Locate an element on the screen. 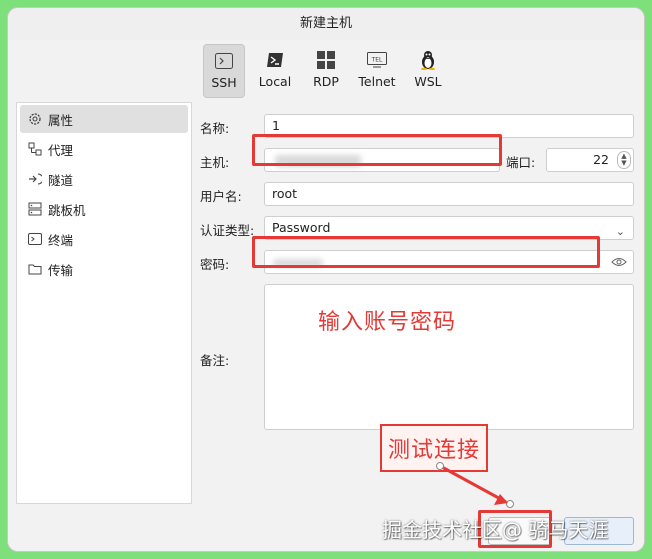 The height and width of the screenshot is (559, 652). password-label: 密码: is located at coordinates (215, 264).